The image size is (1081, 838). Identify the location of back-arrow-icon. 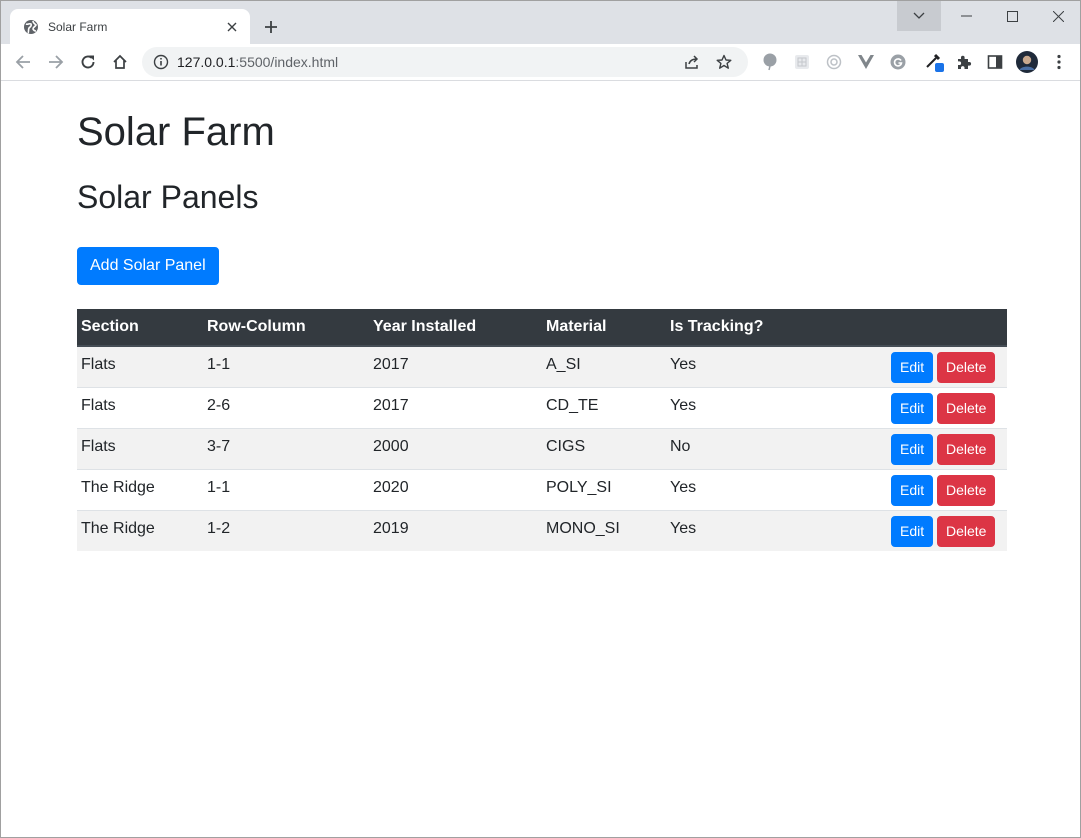
(23, 62).